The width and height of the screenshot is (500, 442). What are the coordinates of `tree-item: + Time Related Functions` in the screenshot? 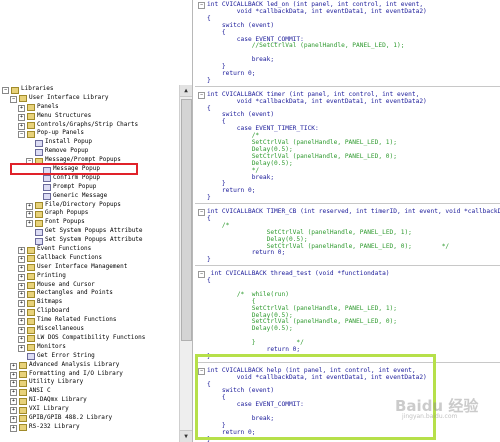 It's located at (90, 321).